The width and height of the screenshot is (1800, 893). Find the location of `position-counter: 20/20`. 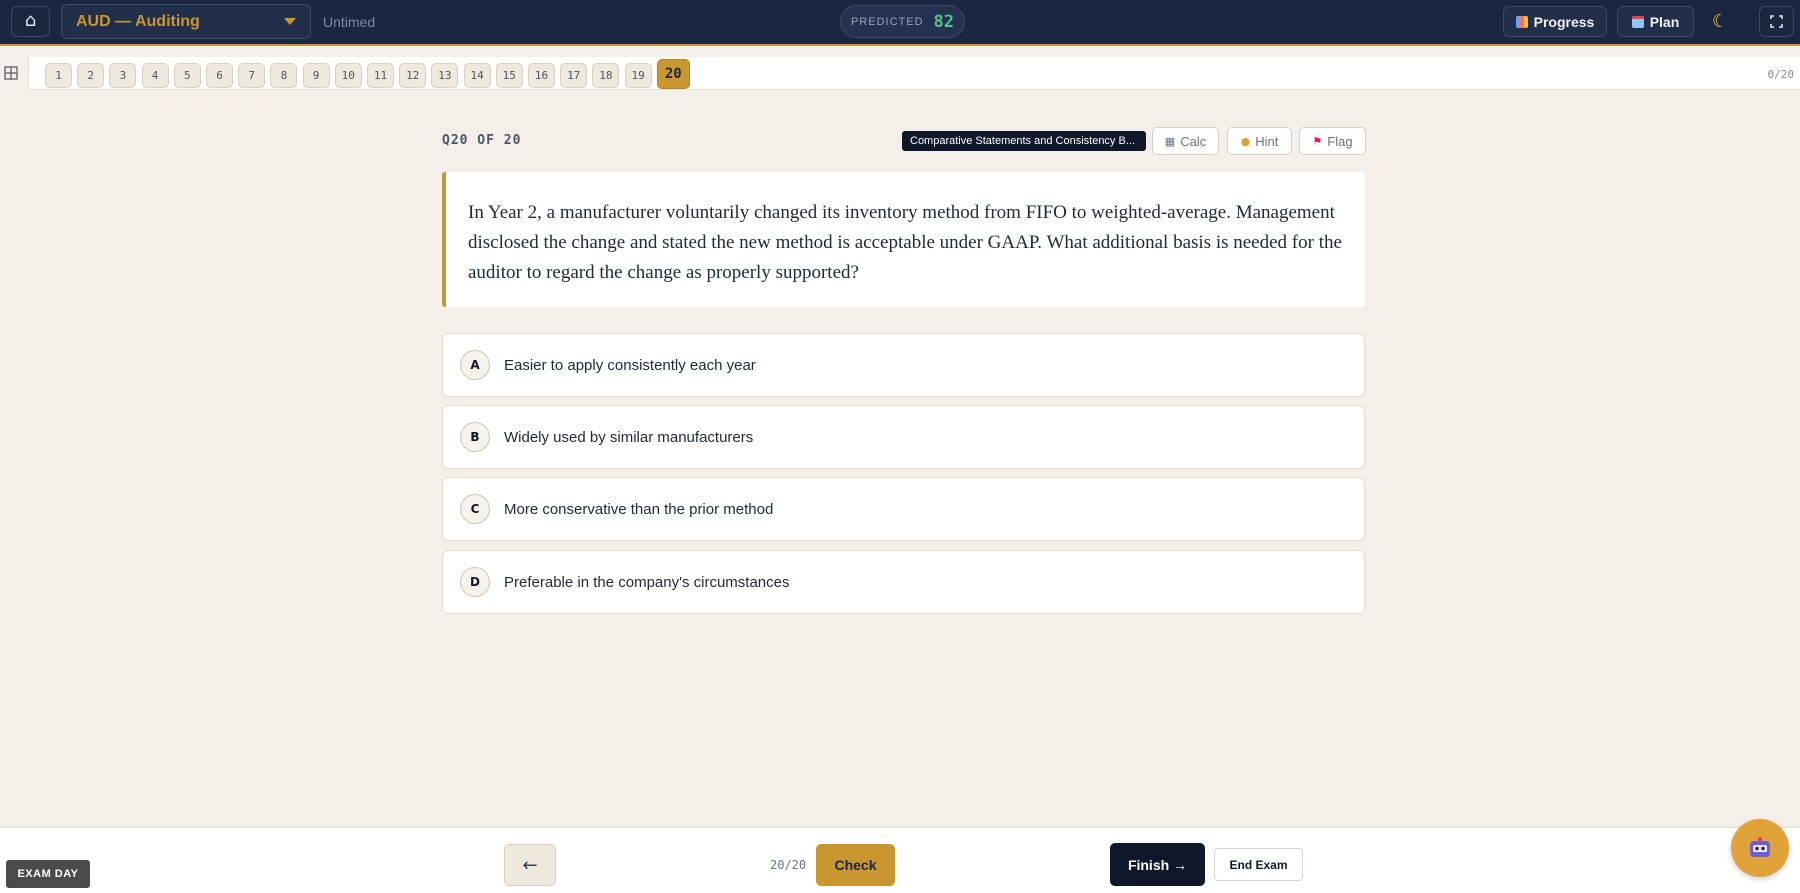

position-counter: 20/20 is located at coordinates (788, 865).